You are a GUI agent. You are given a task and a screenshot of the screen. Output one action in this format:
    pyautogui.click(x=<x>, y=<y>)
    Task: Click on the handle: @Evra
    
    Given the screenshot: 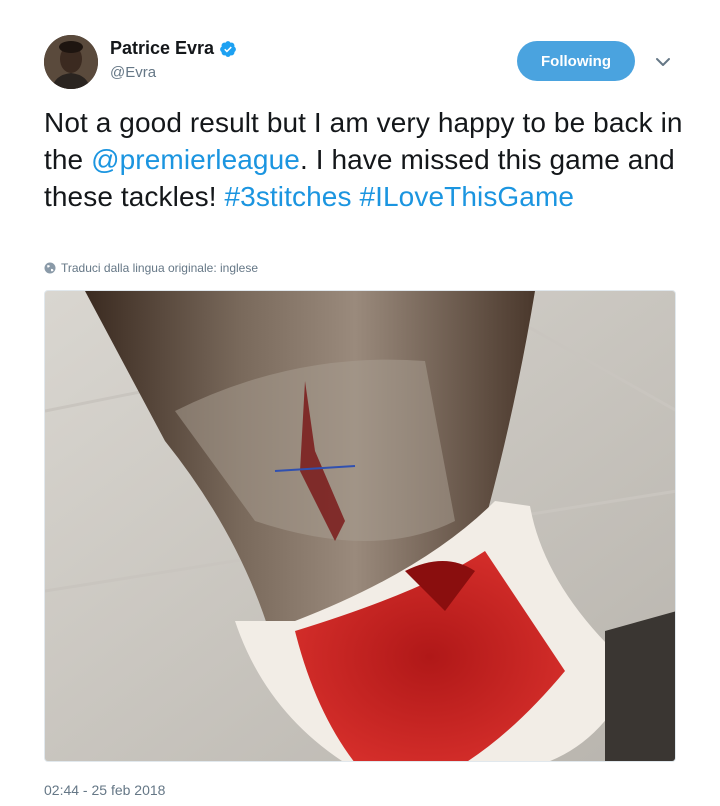 What is the action you would take?
    pyautogui.click(x=133, y=72)
    